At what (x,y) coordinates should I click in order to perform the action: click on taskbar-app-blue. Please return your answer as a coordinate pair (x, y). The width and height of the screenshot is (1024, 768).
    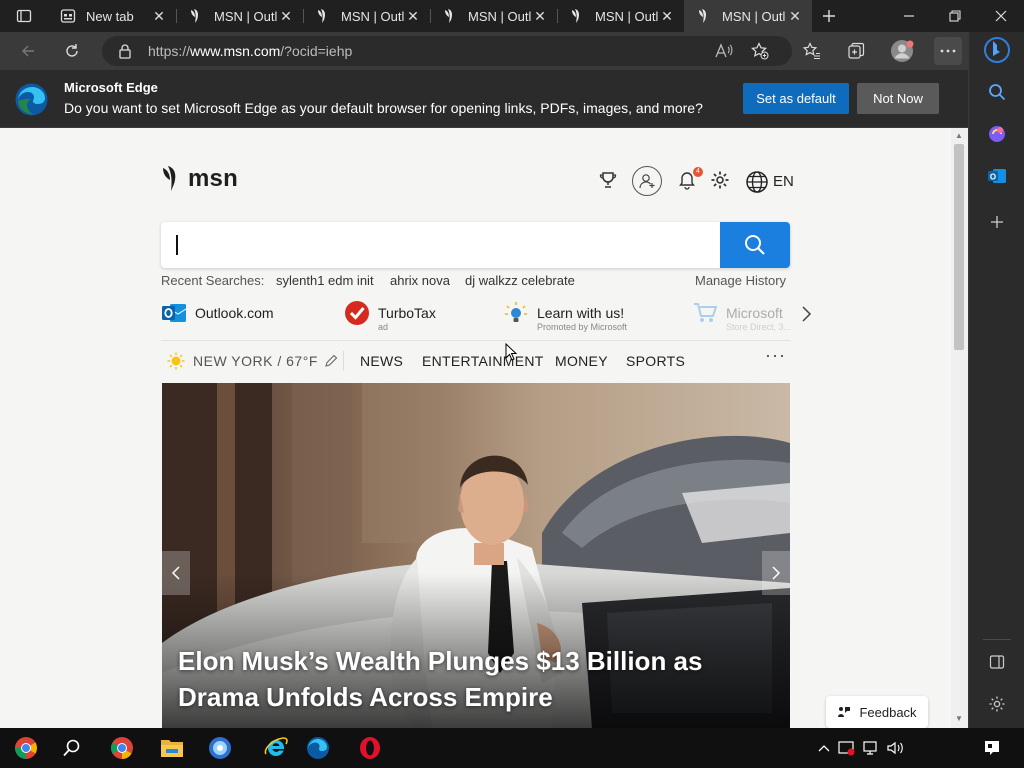
    Looking at the image, I should click on (220, 748).